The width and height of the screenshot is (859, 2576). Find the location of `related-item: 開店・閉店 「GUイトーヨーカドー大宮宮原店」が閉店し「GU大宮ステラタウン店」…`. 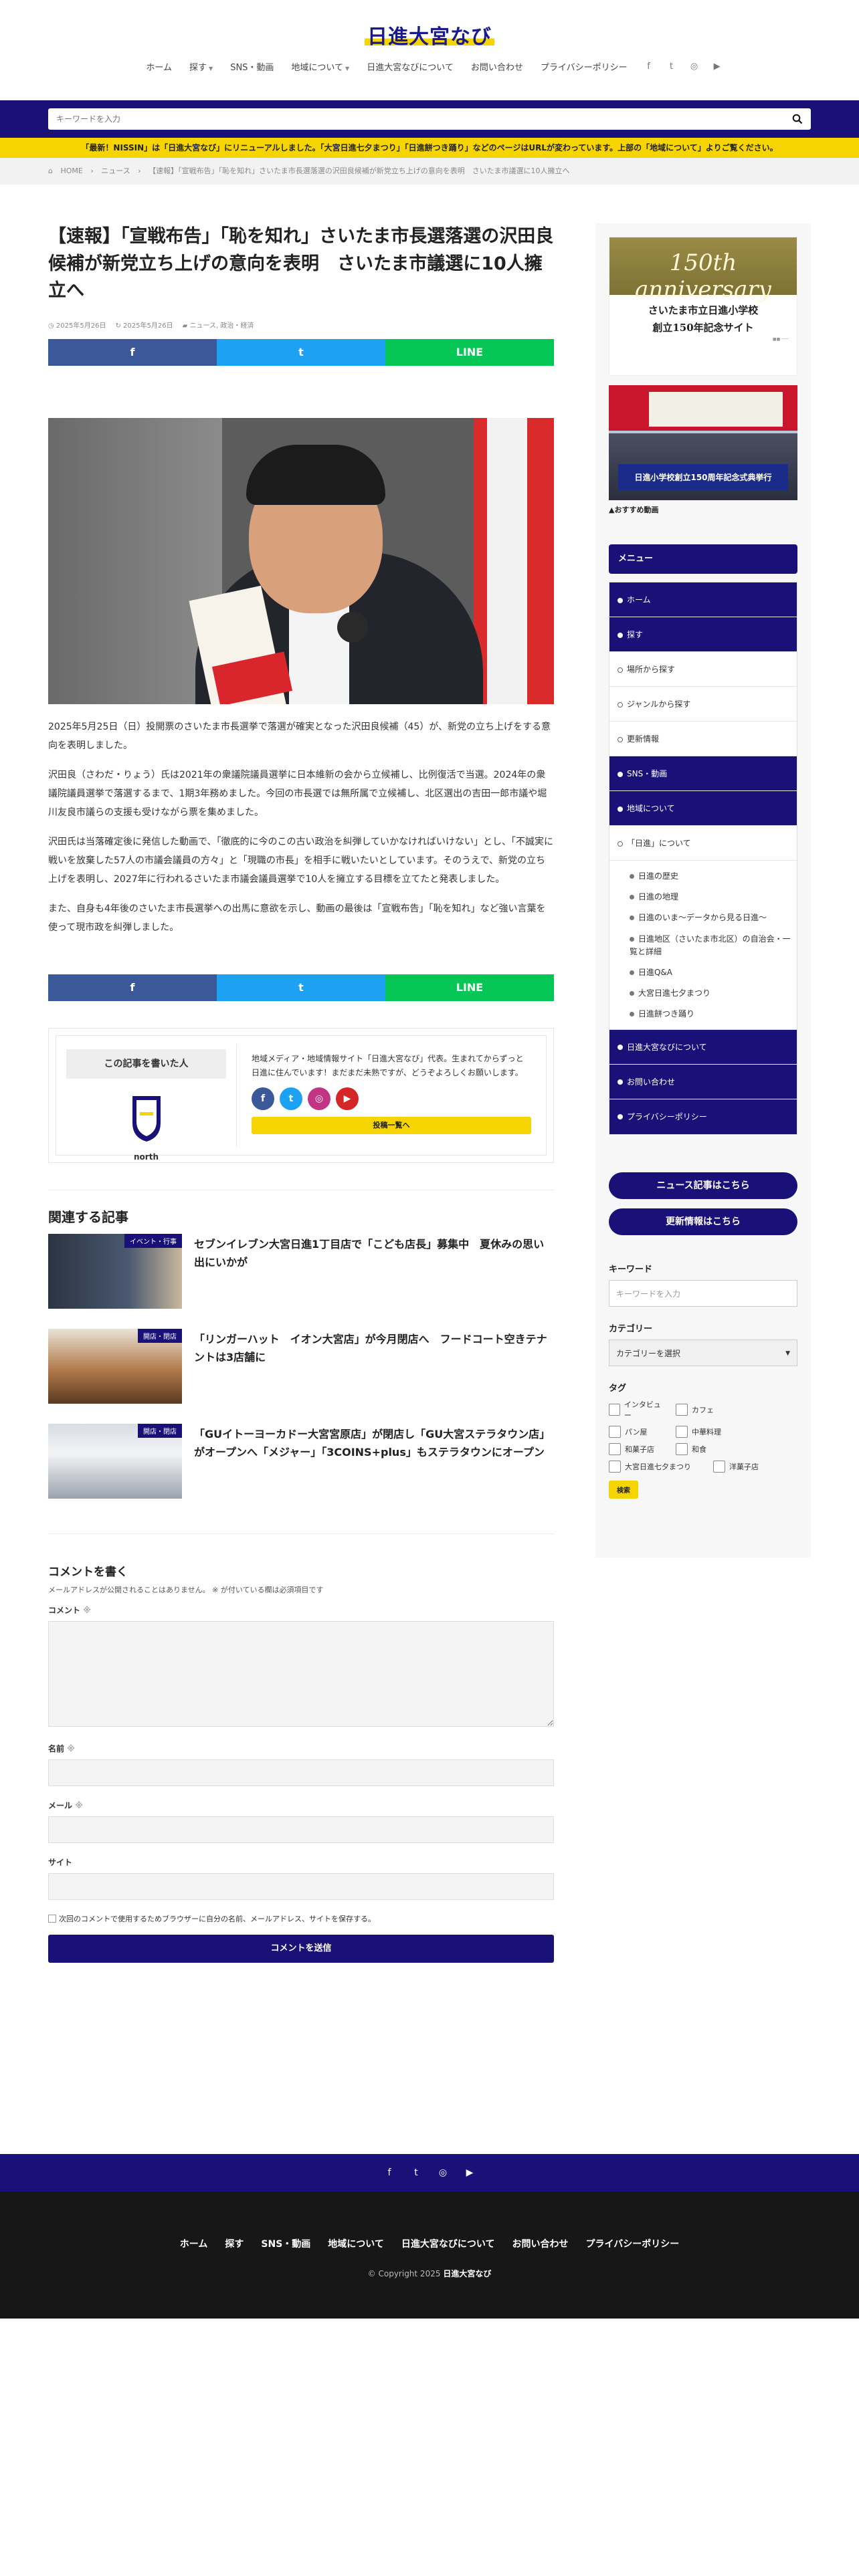

related-item: 開店・閉店 「GUイトーヨーカドー大宮宮原店」が閉店し「GU大宮ステラタウン店」… is located at coordinates (301, 1461).